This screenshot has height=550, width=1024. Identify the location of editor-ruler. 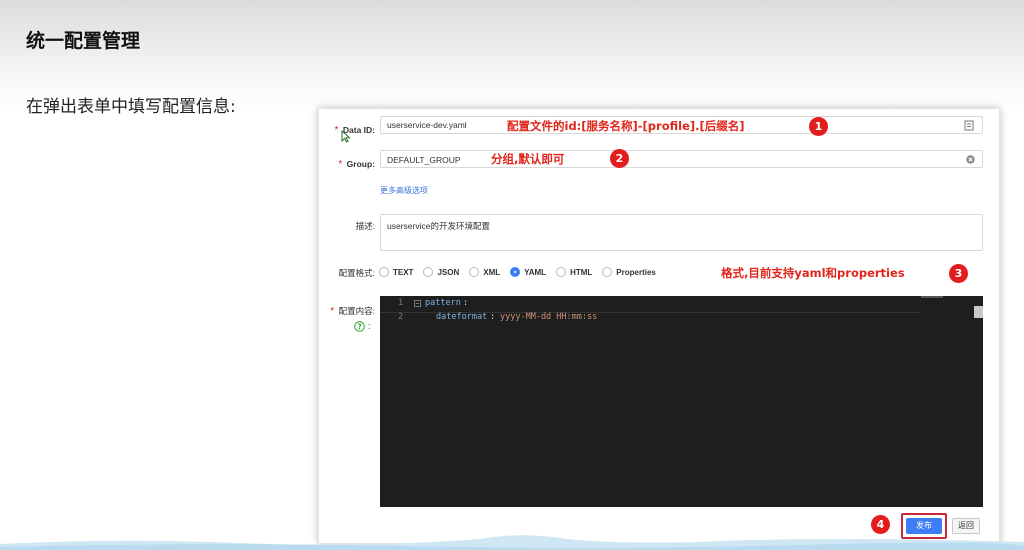
(932, 297).